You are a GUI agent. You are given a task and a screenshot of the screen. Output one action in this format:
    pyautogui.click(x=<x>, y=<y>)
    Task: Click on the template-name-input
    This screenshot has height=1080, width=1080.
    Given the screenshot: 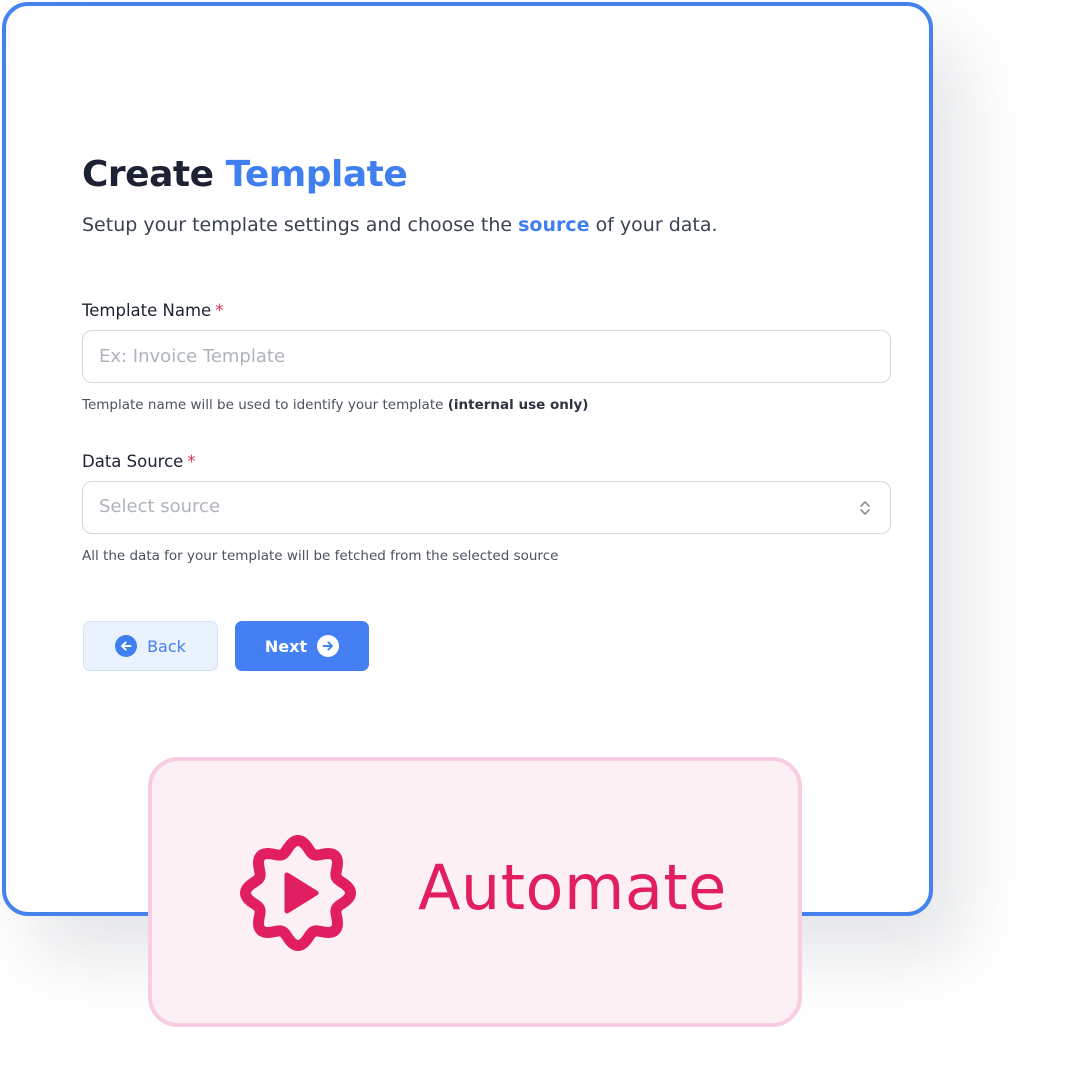 What is the action you would take?
    pyautogui.click(x=486, y=356)
    